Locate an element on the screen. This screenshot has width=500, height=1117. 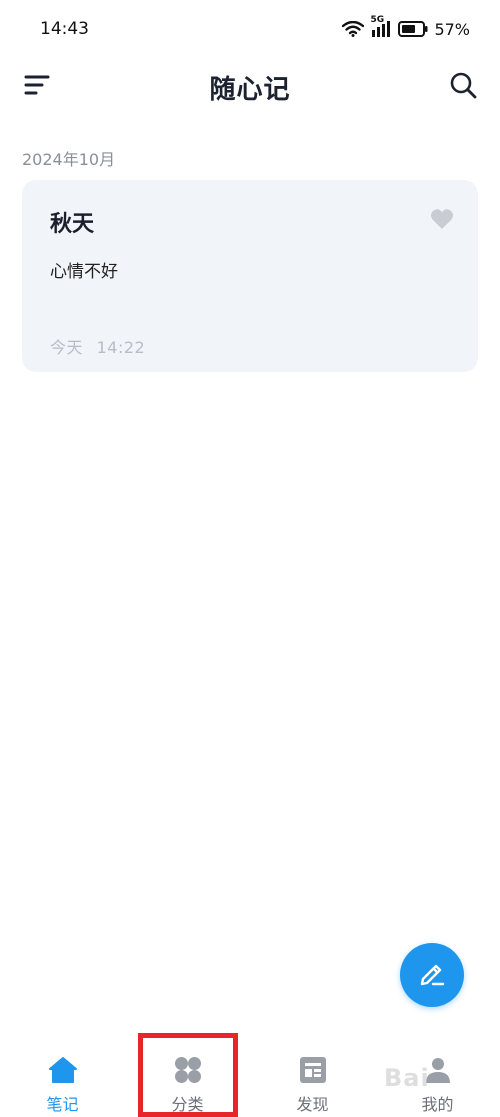
nav-item-category: 分类 is located at coordinates (187, 1081).